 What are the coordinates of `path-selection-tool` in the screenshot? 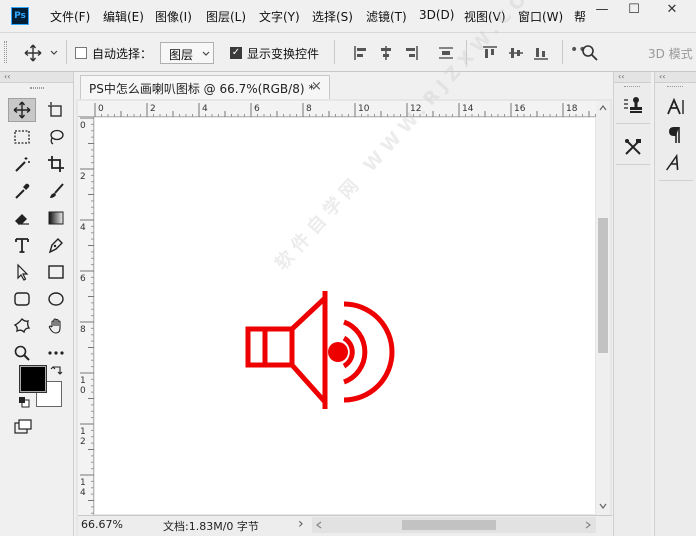 It's located at (22, 272).